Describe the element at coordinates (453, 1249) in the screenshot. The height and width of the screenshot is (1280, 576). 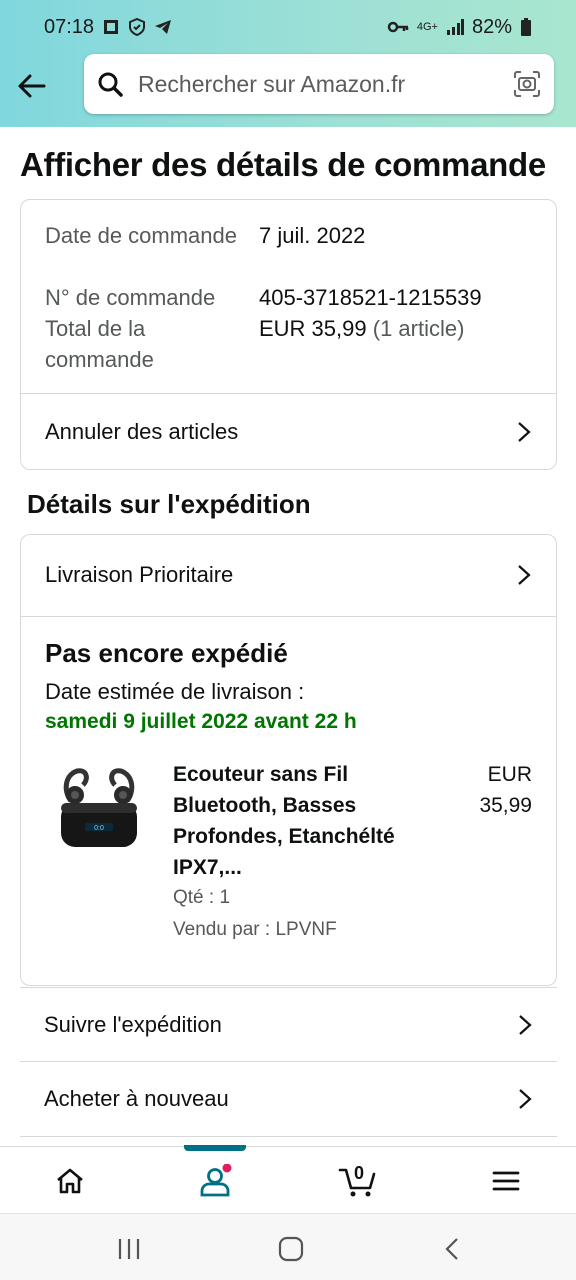
I see `back-button-icon` at that location.